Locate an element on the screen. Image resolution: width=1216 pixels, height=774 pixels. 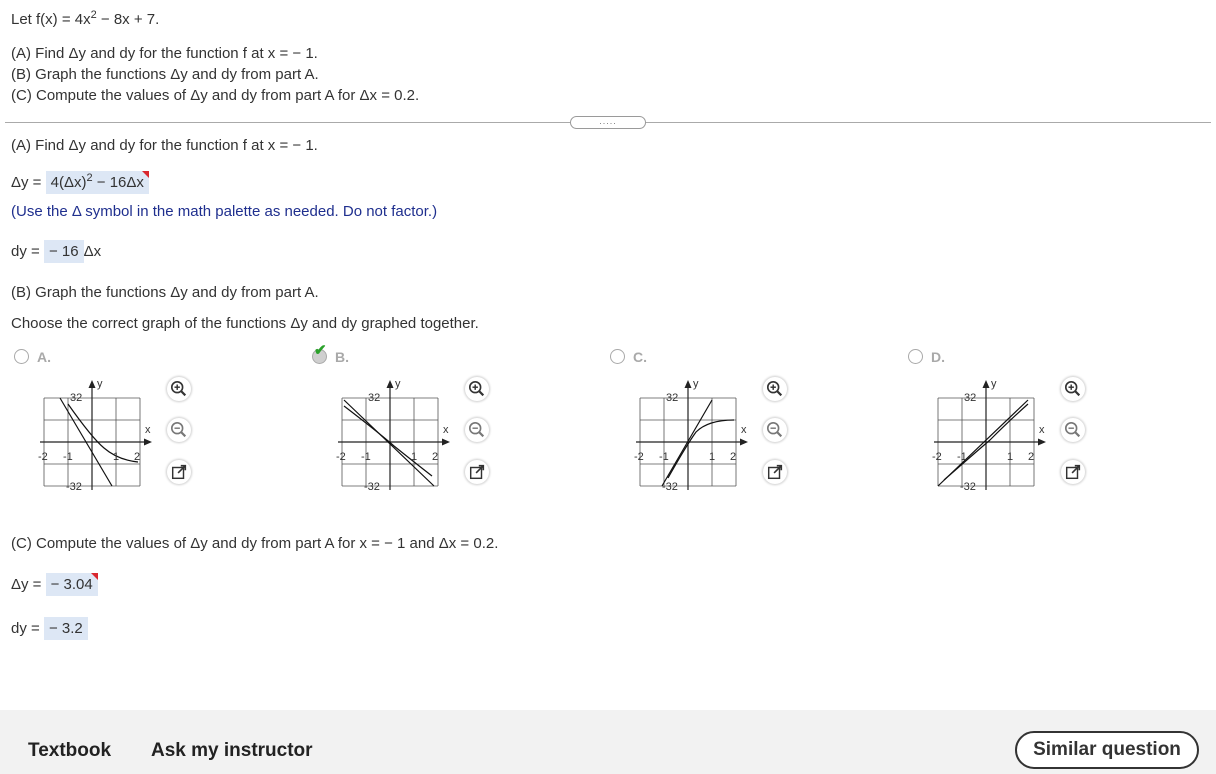
option-letter: A. is located at coordinates (44, 357).